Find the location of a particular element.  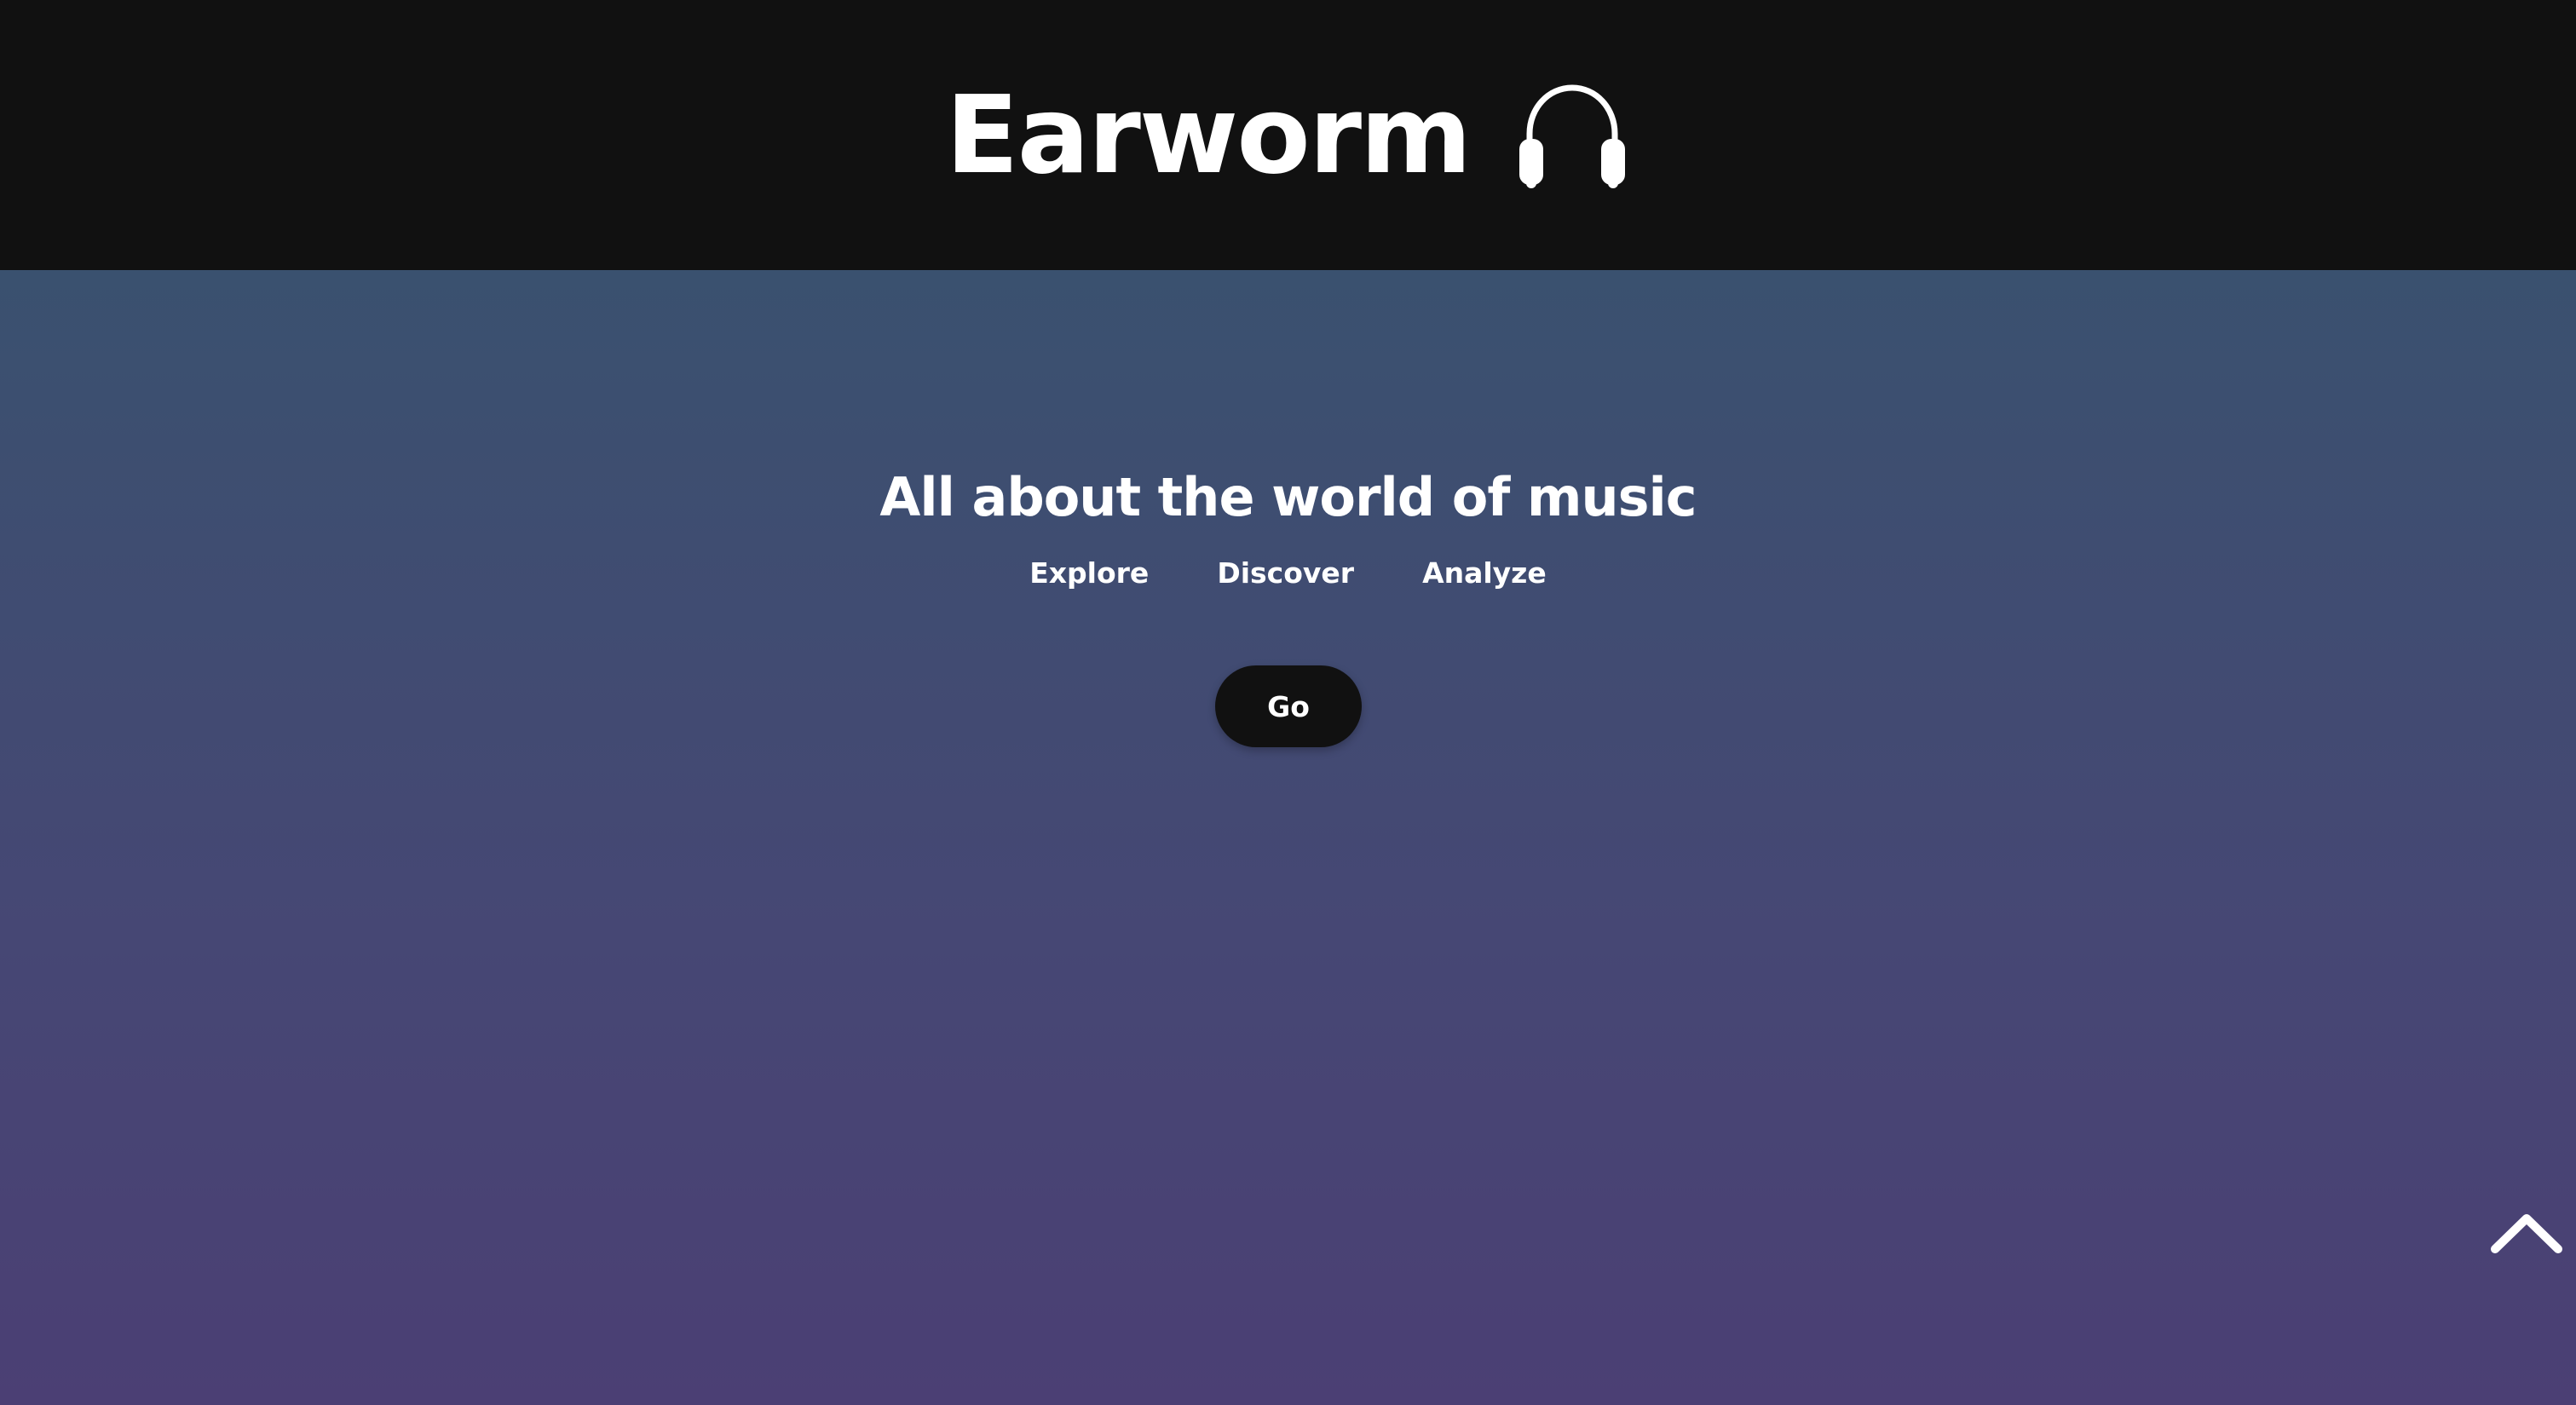

chevron-up-icon is located at coordinates (2526, 1233).